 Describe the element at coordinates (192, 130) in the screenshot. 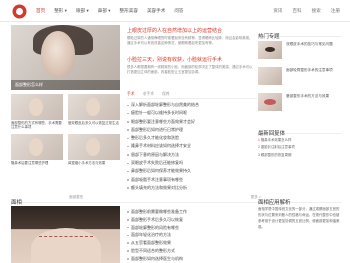

I see `news-item: 面部整形后如何进行日常护理` at that location.